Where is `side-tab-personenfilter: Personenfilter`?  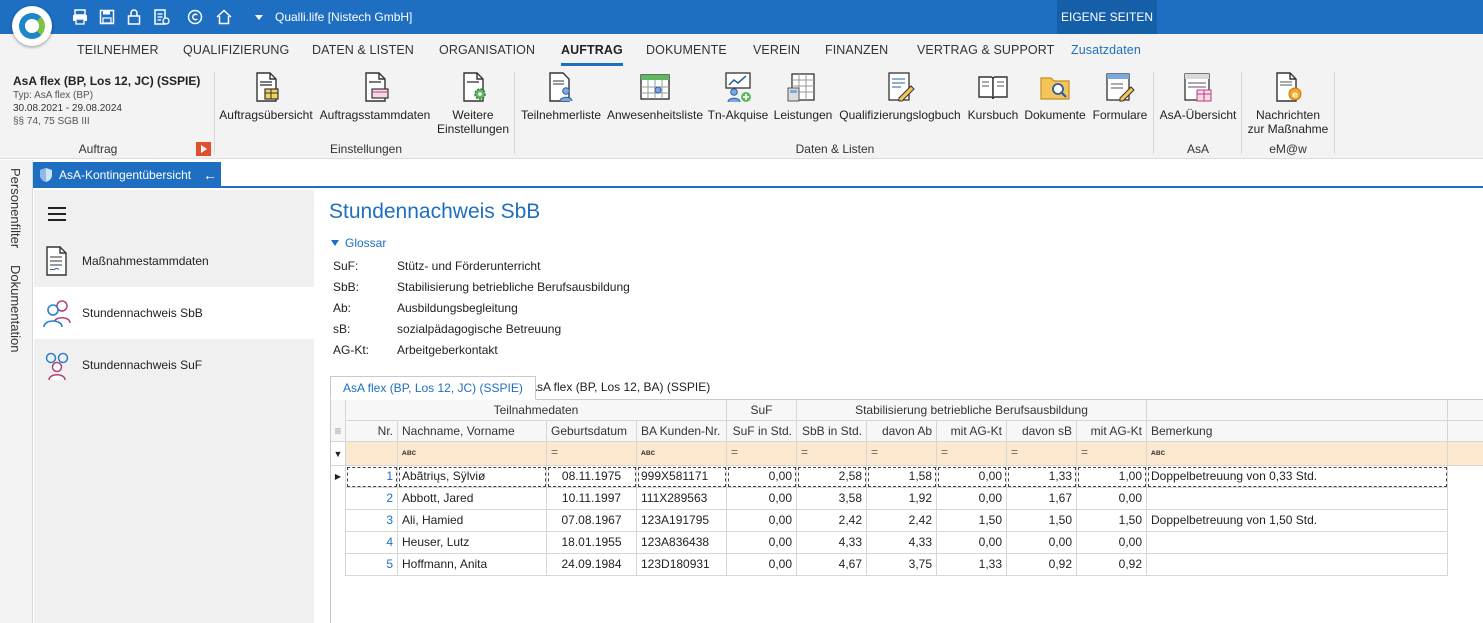 side-tab-personenfilter: Personenfilter is located at coordinates (15, 208).